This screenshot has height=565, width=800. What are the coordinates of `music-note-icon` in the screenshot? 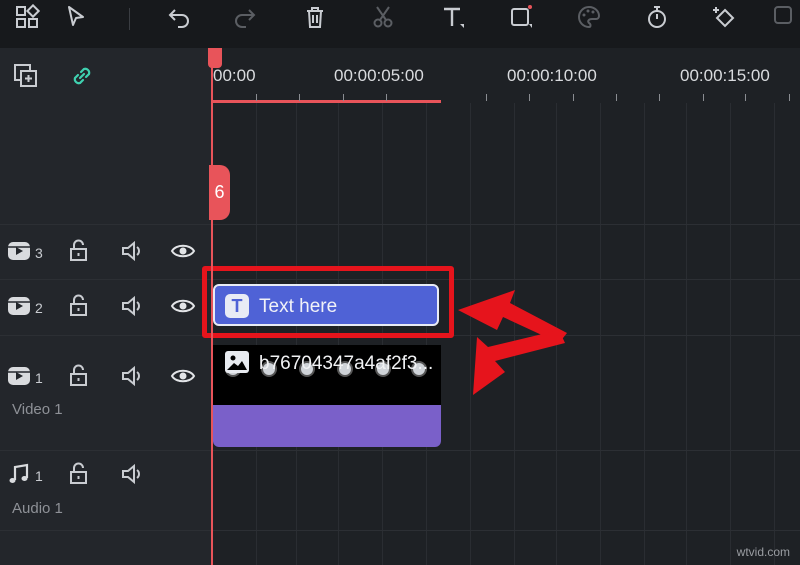 It's located at (19, 474).